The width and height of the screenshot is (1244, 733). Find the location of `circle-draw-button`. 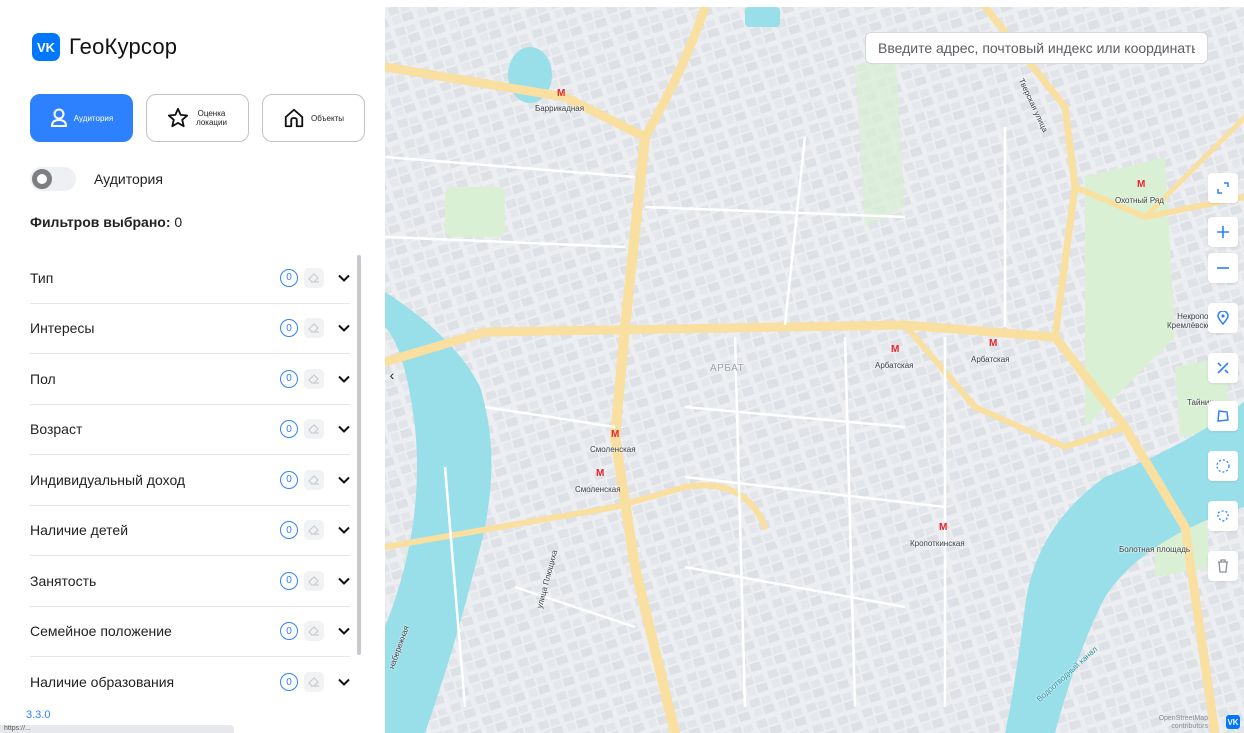

circle-draw-button is located at coordinates (1223, 466).